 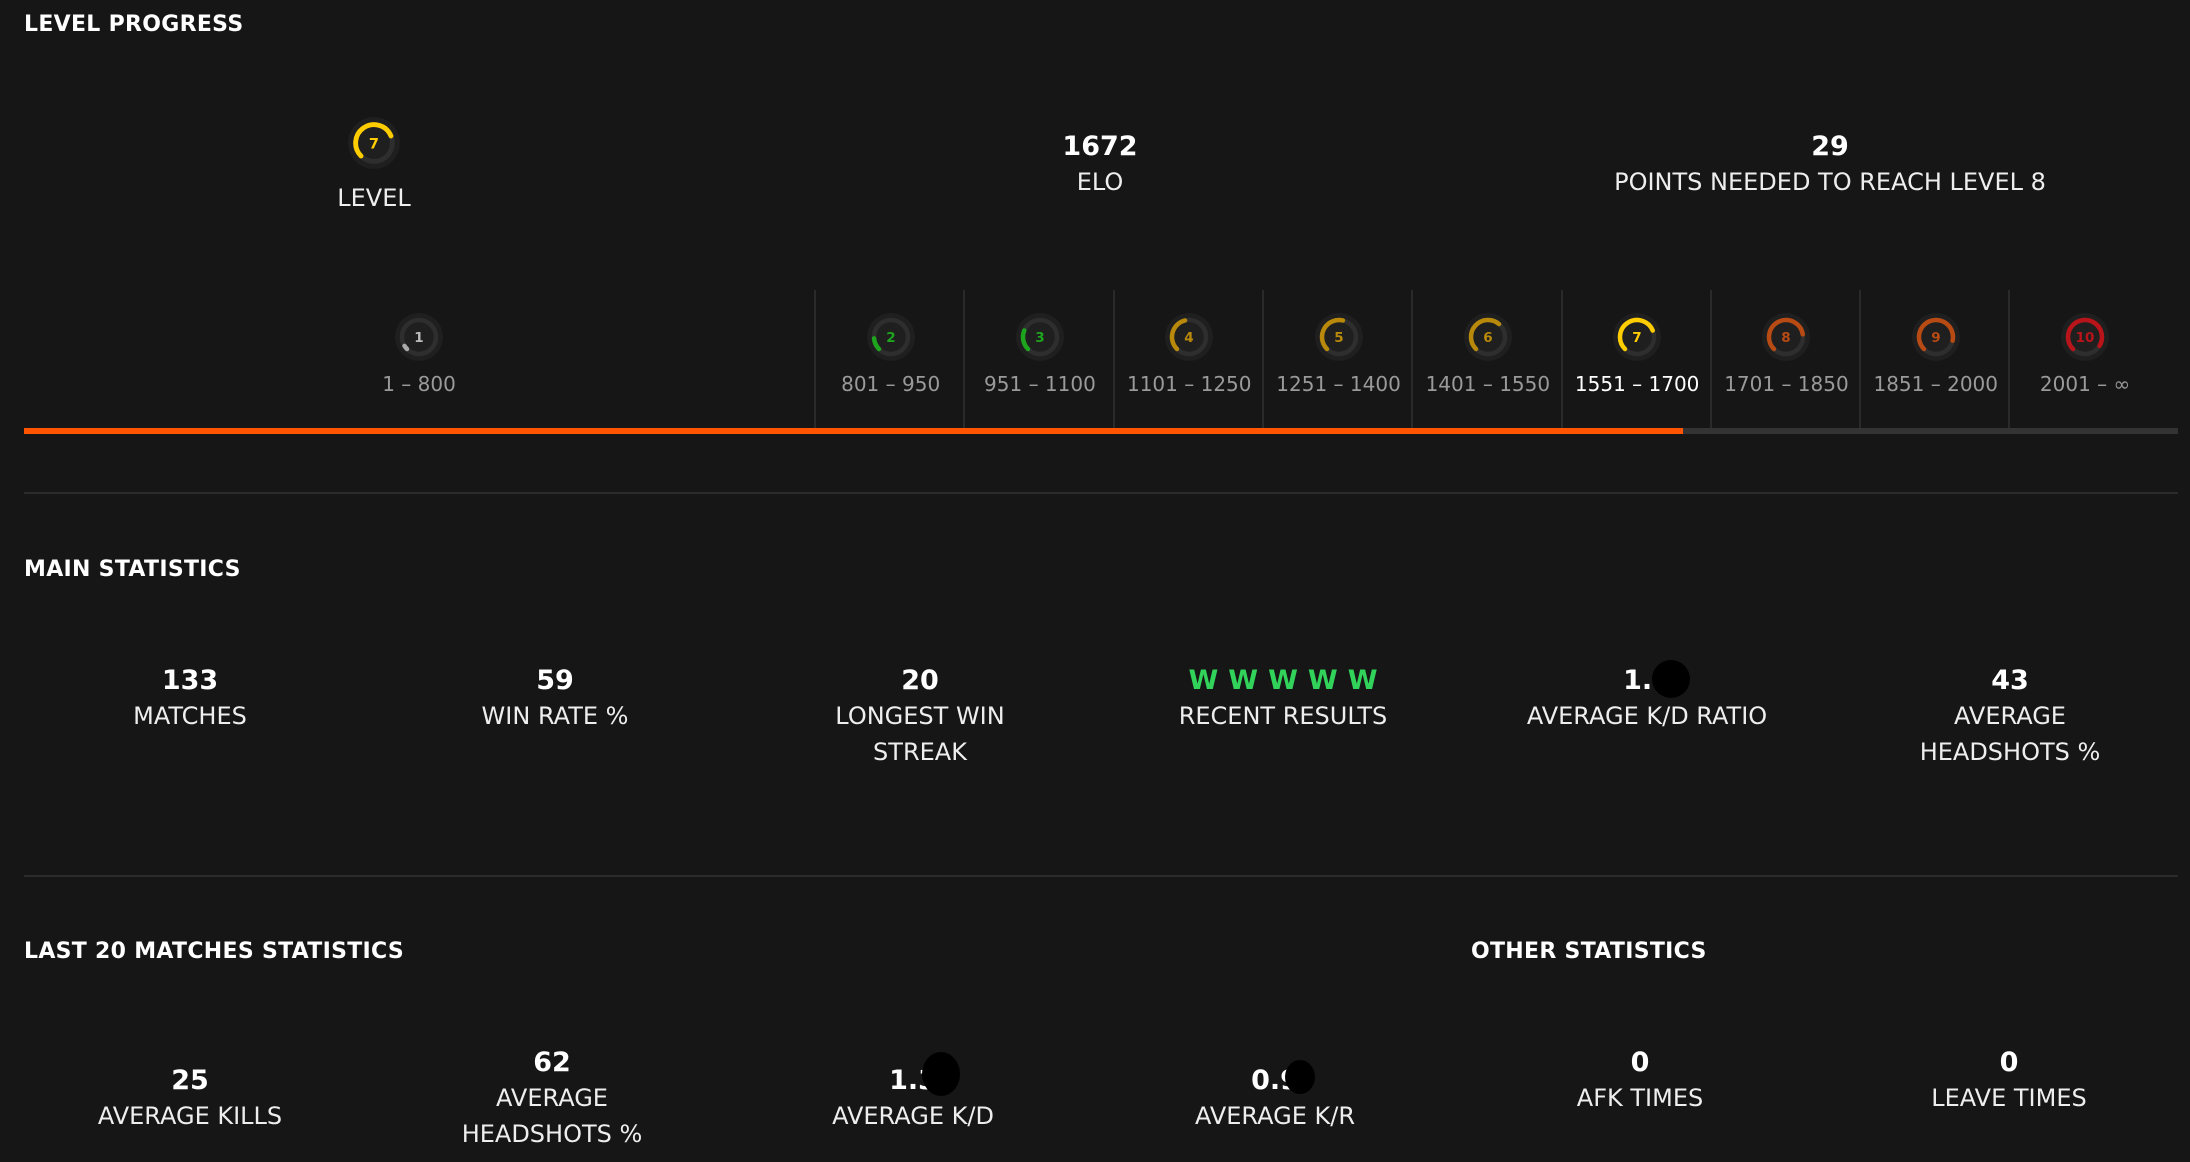 What do you see at coordinates (1589, 951) in the screenshot?
I see `other-statistics-title: OTHER STATISTICS` at bounding box center [1589, 951].